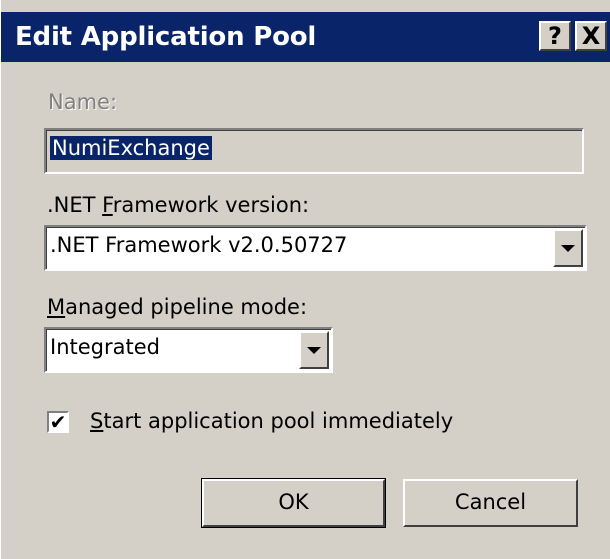 Image resolution: width=610 pixels, height=559 pixels. Describe the element at coordinates (271, 421) in the screenshot. I see `start-immediately-label: Start application pool immediately` at that location.